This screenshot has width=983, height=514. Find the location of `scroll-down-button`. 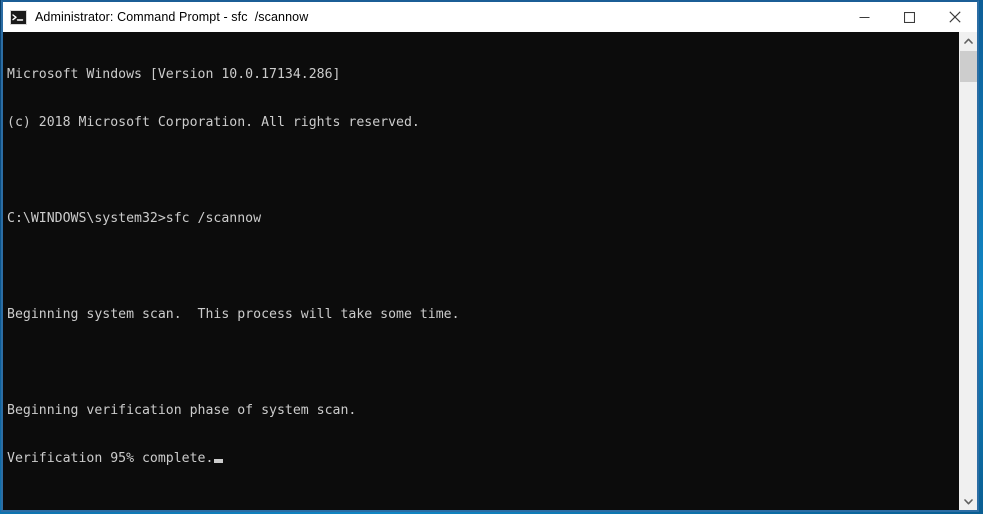

scroll-down-button is located at coordinates (968, 501).